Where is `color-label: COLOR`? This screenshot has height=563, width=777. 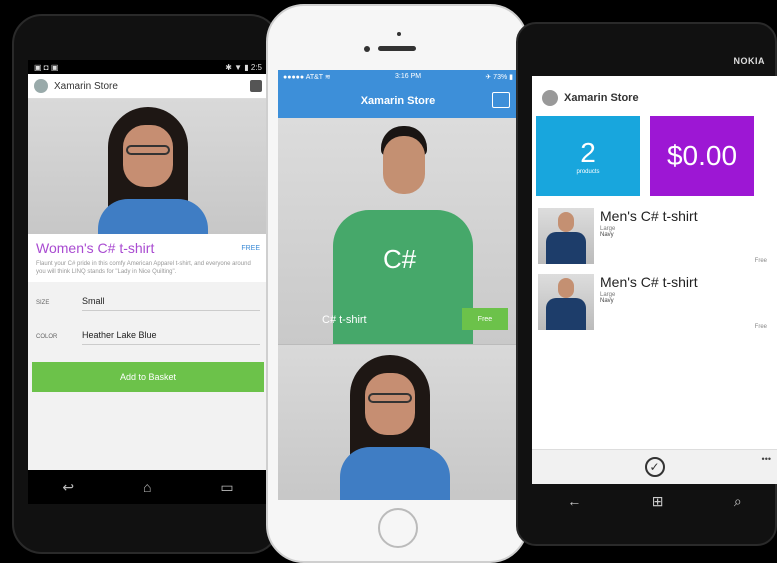 color-label: COLOR is located at coordinates (47, 337).